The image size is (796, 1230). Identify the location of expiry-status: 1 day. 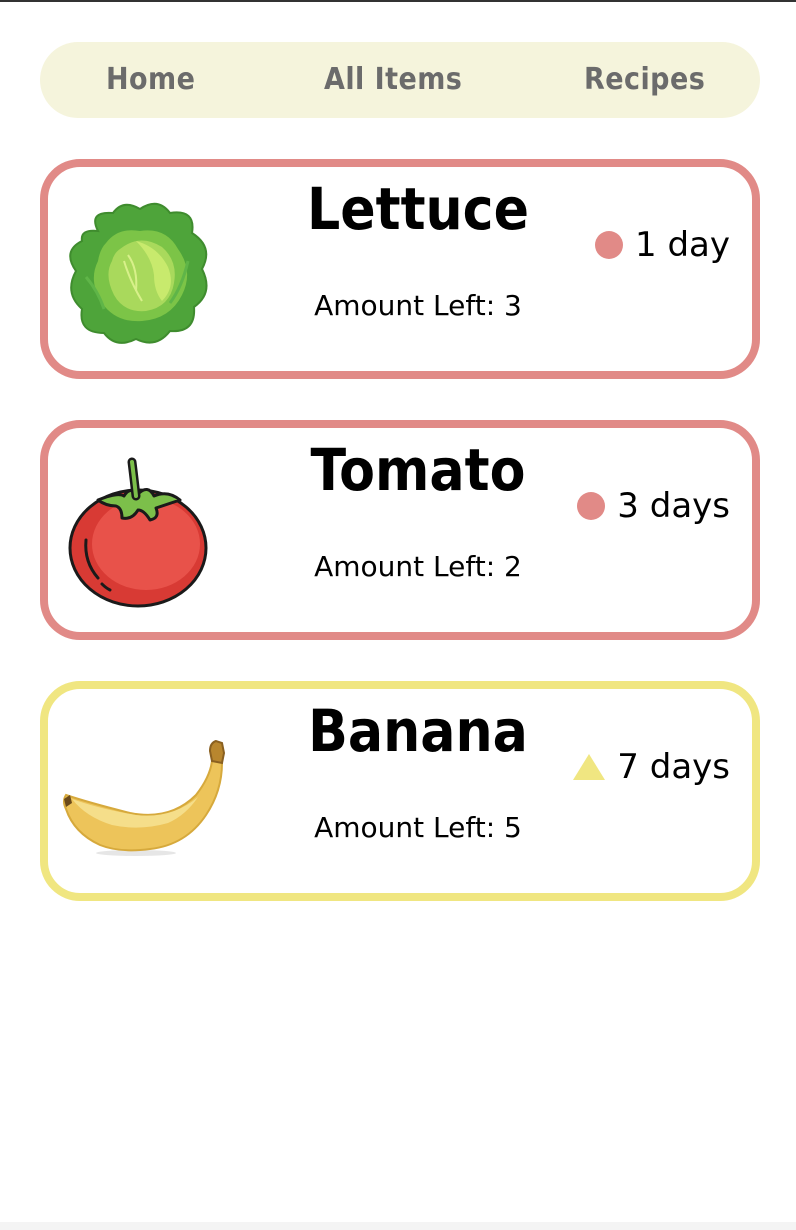
(662, 245).